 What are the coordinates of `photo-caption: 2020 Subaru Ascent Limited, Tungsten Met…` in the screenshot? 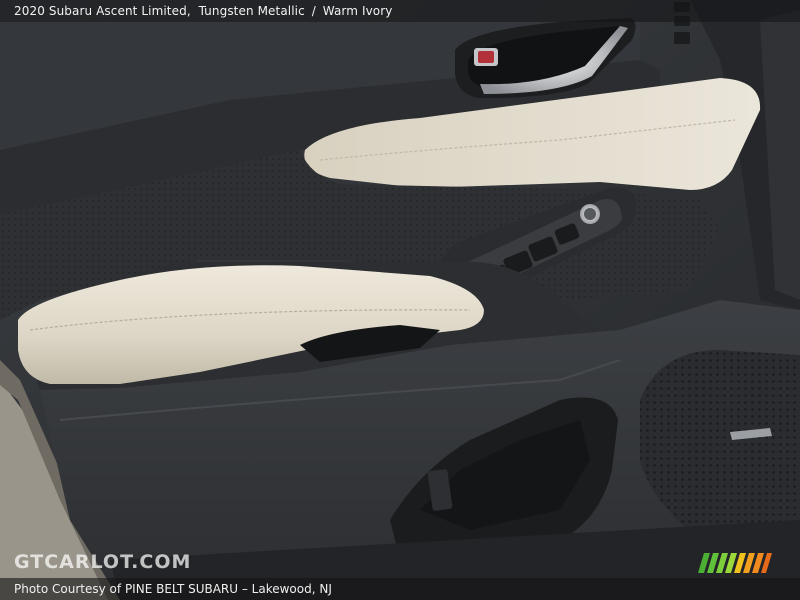 It's located at (203, 11).